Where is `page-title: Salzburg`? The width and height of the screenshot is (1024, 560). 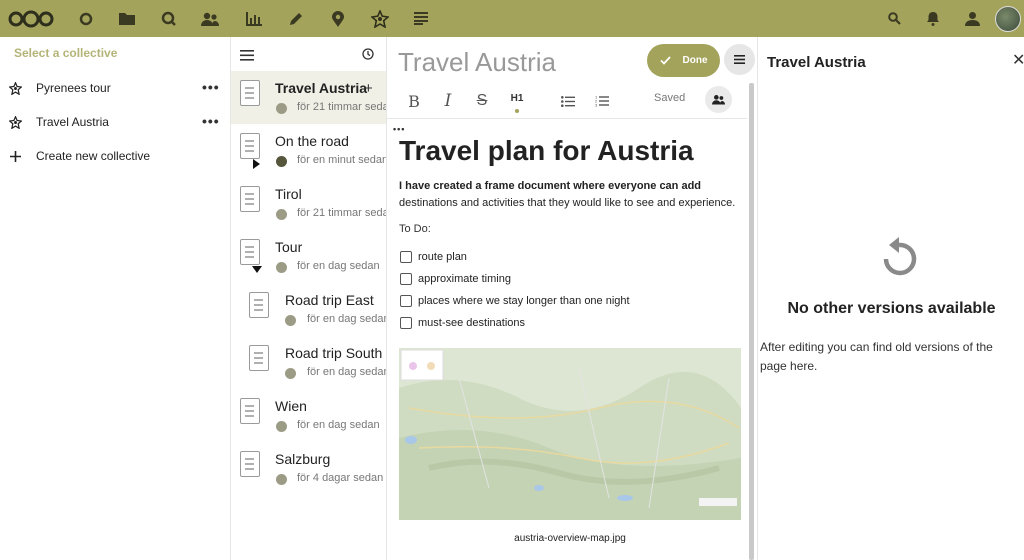 page-title: Salzburg is located at coordinates (303, 459).